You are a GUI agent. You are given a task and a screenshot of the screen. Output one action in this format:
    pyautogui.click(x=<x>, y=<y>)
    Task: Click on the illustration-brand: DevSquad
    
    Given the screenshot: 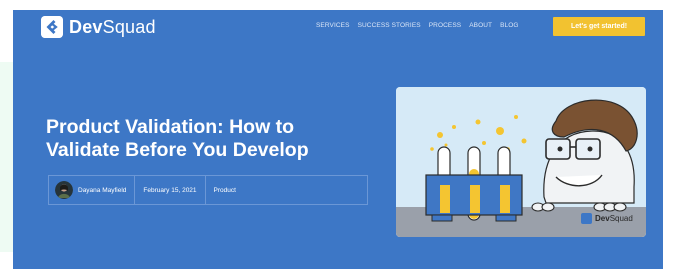 What is the action you would take?
    pyautogui.click(x=607, y=218)
    